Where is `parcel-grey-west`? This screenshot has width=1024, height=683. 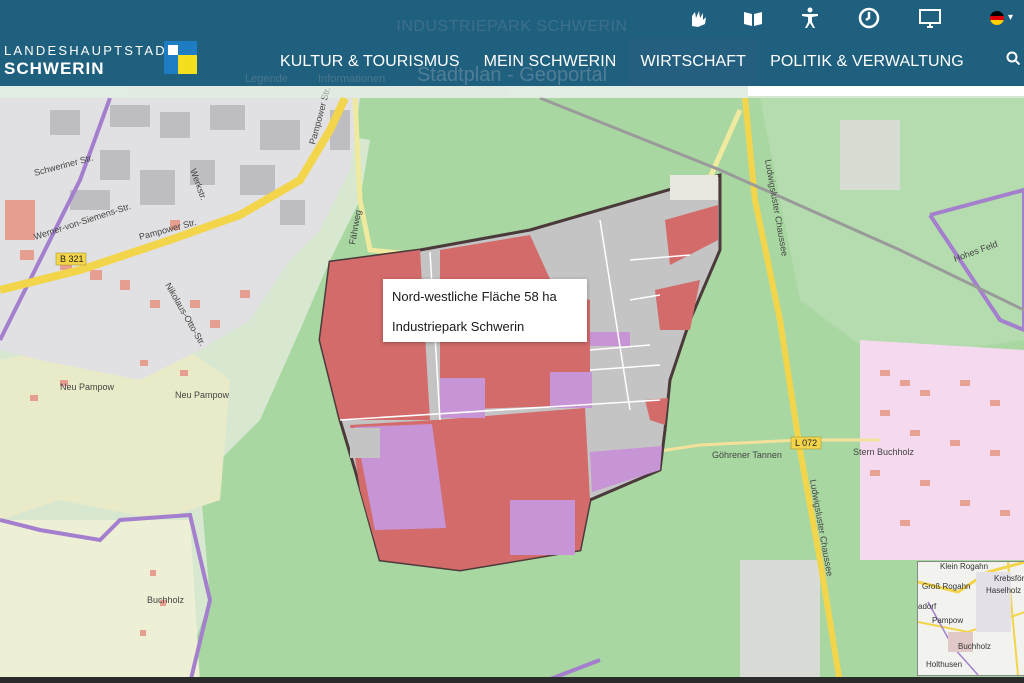 parcel-grey-west is located at coordinates (365, 443).